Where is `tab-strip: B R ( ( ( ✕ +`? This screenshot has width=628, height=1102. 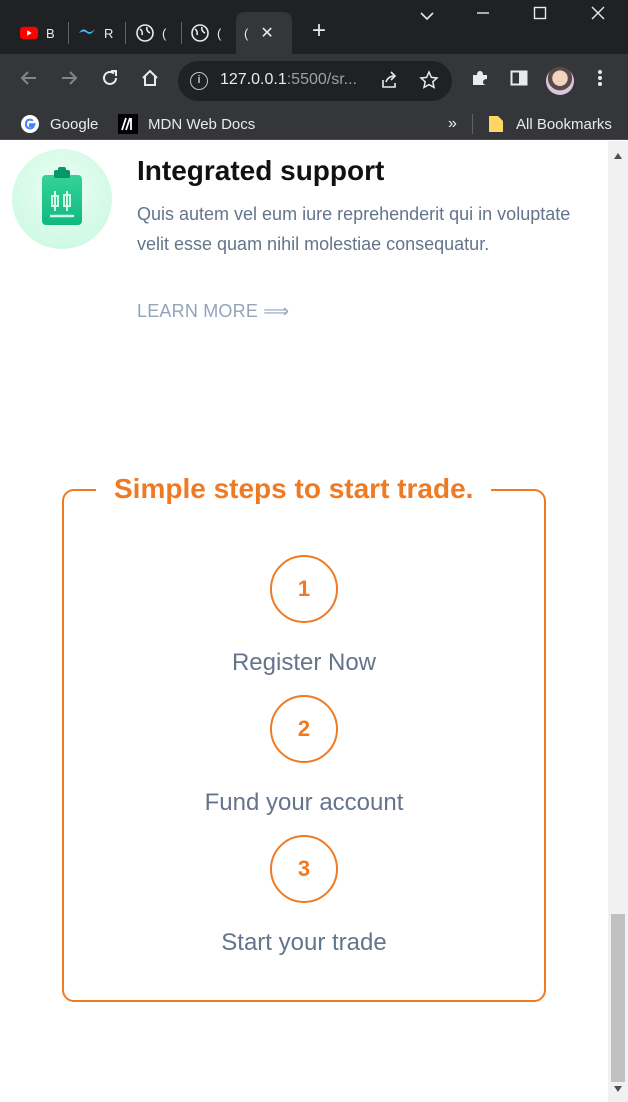
tab-strip: B R ( ( ( ✕ + is located at coordinates (314, 27).